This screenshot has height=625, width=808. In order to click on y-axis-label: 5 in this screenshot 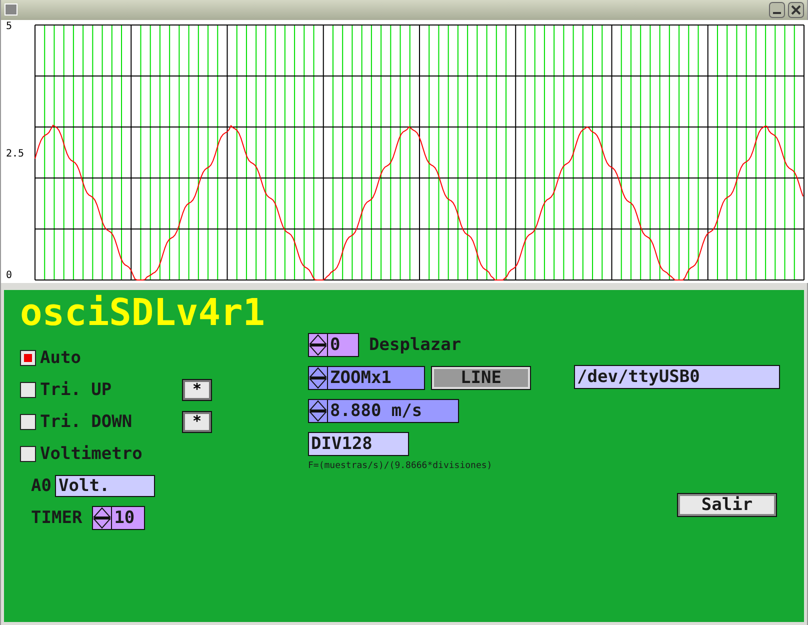, I will do `click(9, 26)`.